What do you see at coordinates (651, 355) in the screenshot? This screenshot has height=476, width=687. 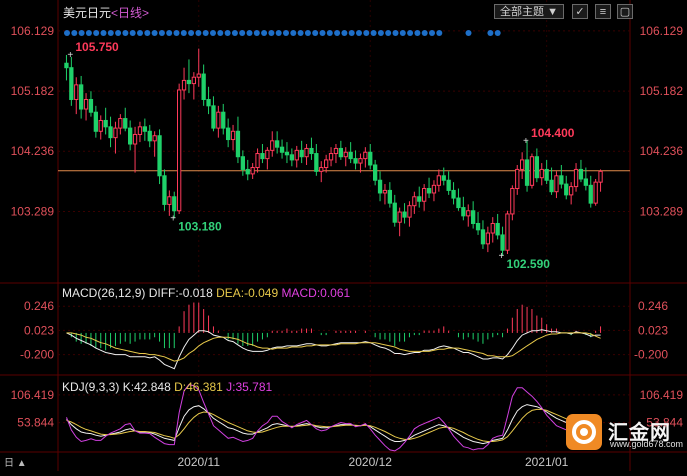 I see `macd-tick-right: -0.200` at bounding box center [651, 355].